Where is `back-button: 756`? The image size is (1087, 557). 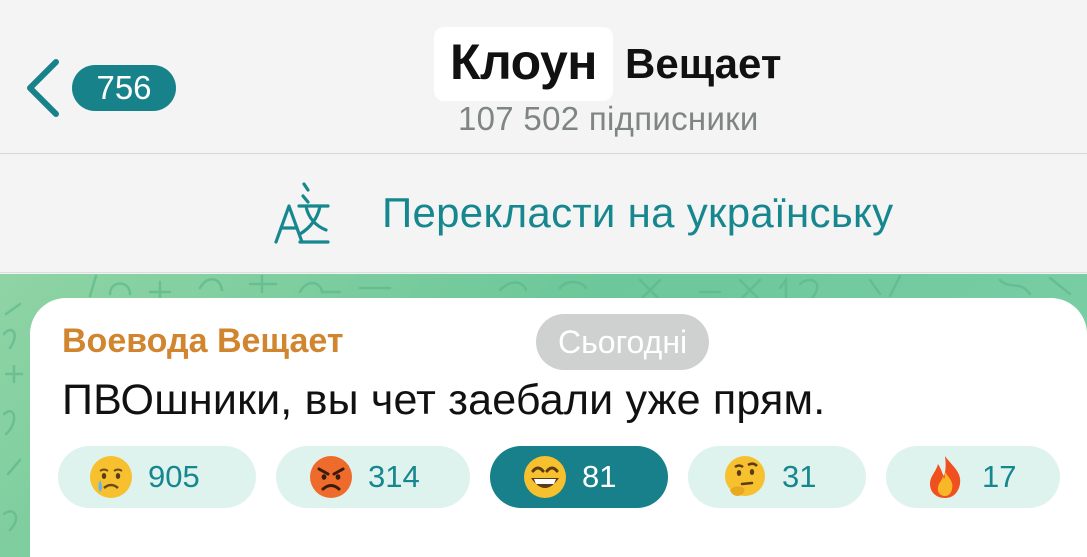 back-button: 756 is located at coordinates (102, 88).